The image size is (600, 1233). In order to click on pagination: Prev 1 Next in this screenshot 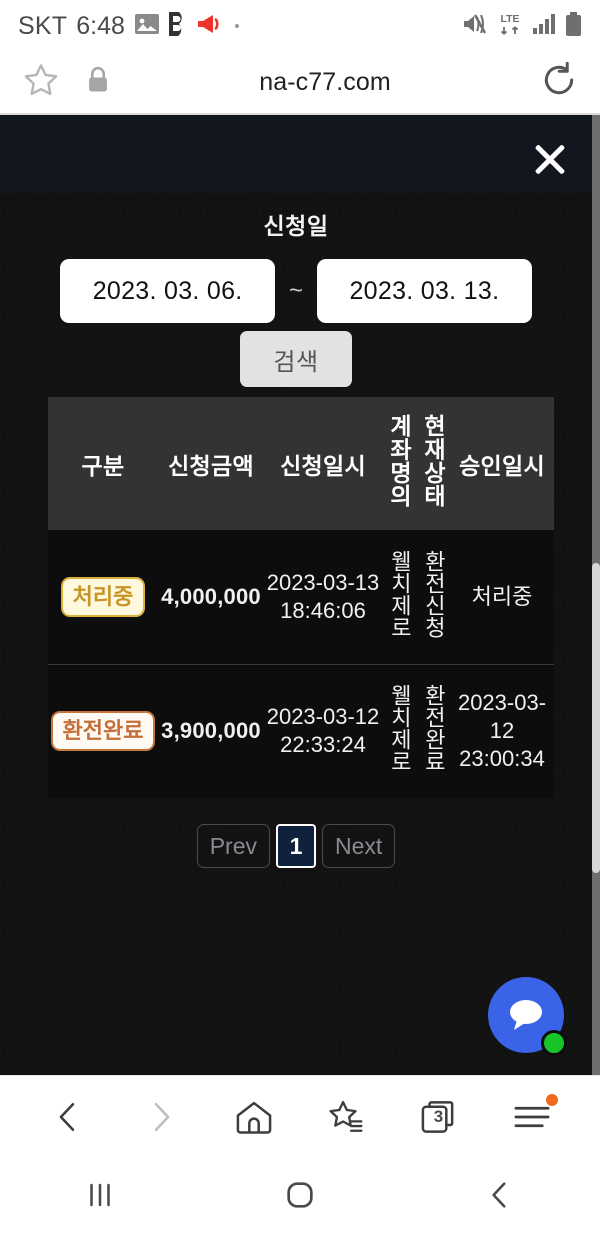, I will do `click(296, 846)`.